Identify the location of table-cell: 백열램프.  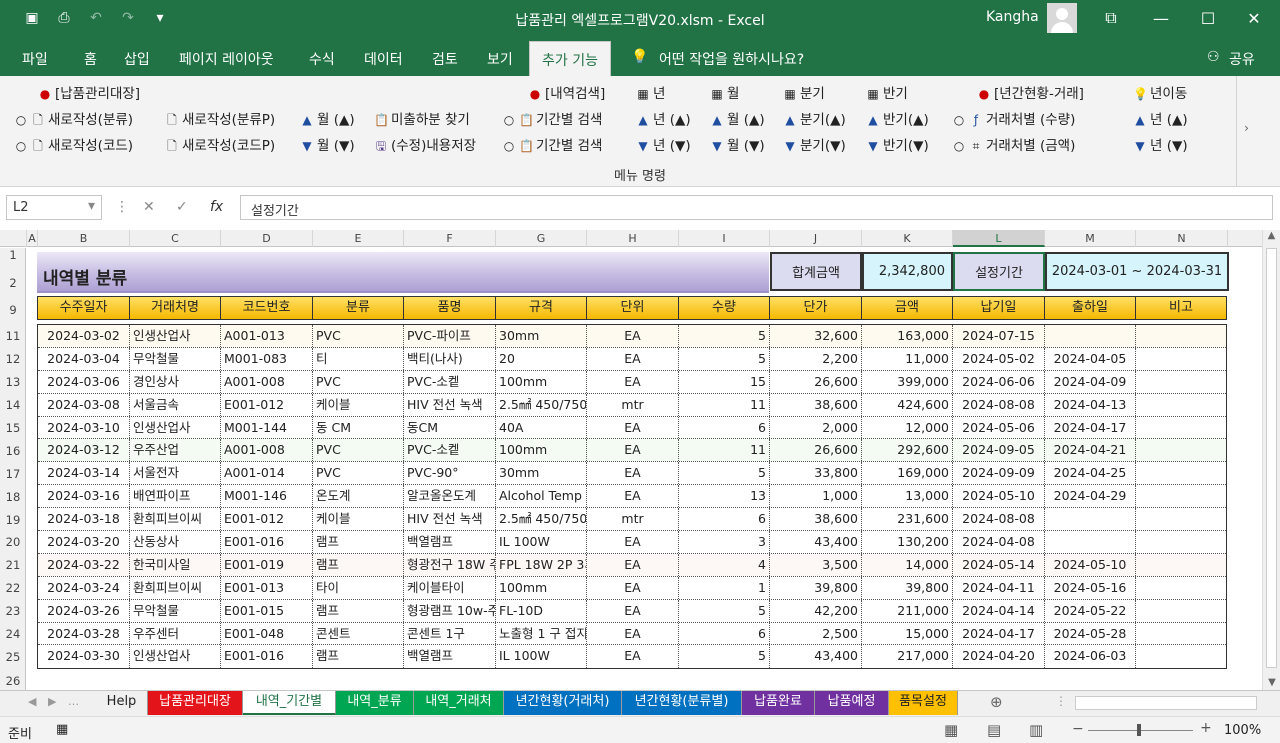
(450, 542).